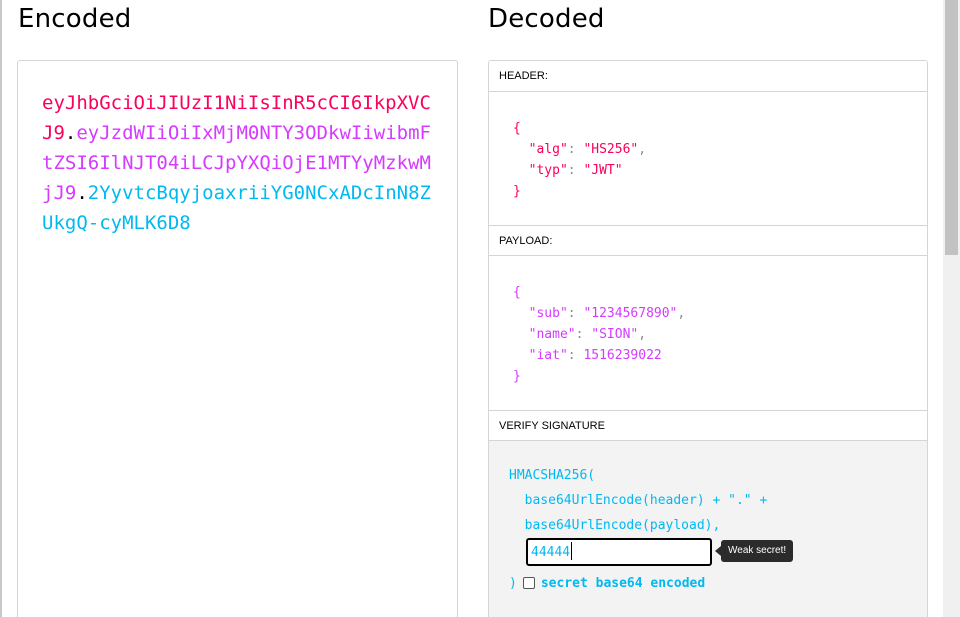  What do you see at coordinates (708, 76) in the screenshot?
I see `header-section-label: HEADER:` at bounding box center [708, 76].